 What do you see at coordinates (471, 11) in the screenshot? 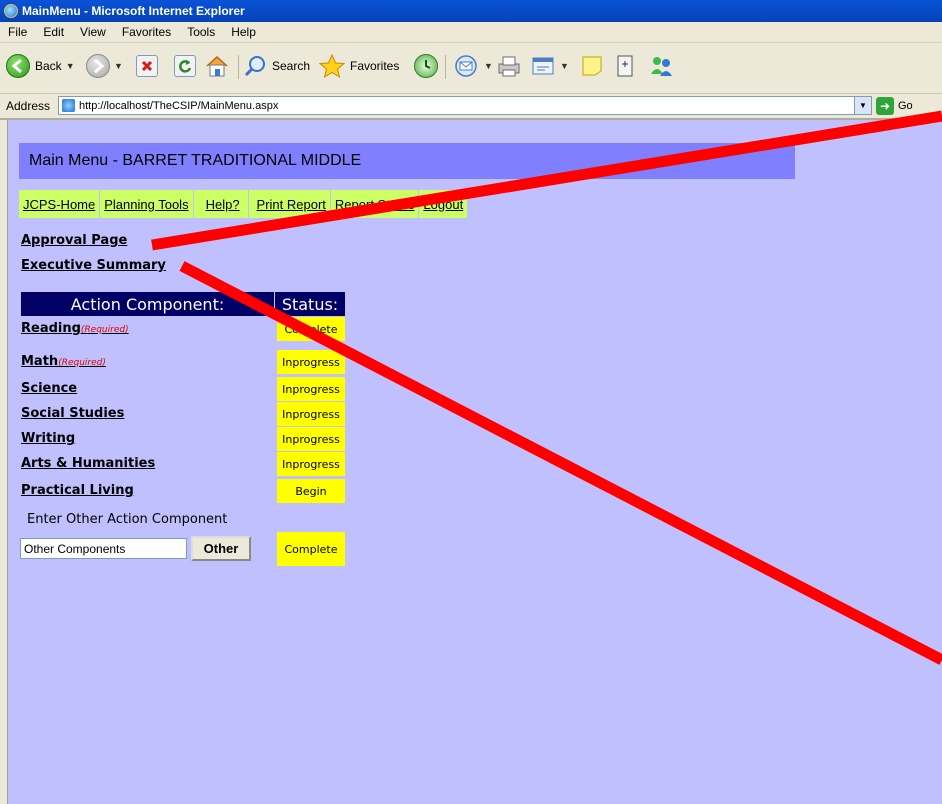
I see `window-titlebar: MainMenu - Microsoft Internet Explorer` at bounding box center [471, 11].